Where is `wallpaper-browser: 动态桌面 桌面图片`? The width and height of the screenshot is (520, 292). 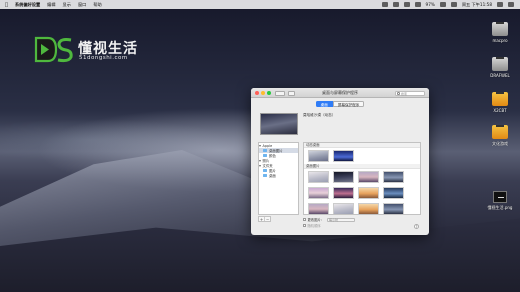
wallpaper-browser: 动态桌面 桌面图片 is located at coordinates (362, 178).